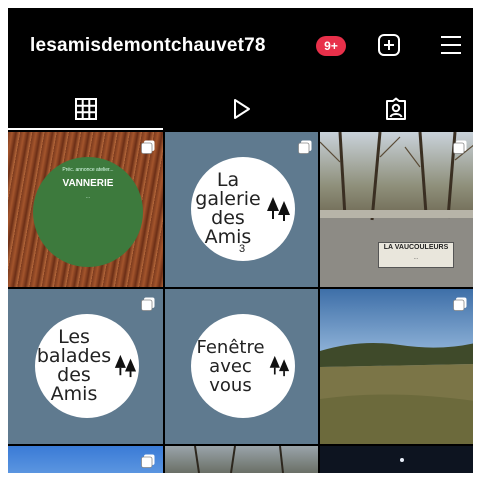 This screenshot has height=481, width=483. I want to click on tab-tagged, so click(395, 109).